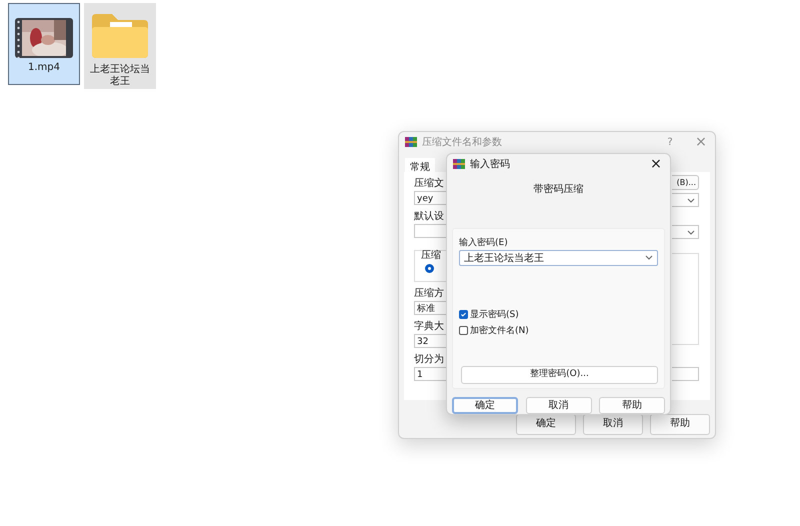 The width and height of the screenshot is (800, 526). I want to click on desktop-item: 1.mp4, so click(44, 44).